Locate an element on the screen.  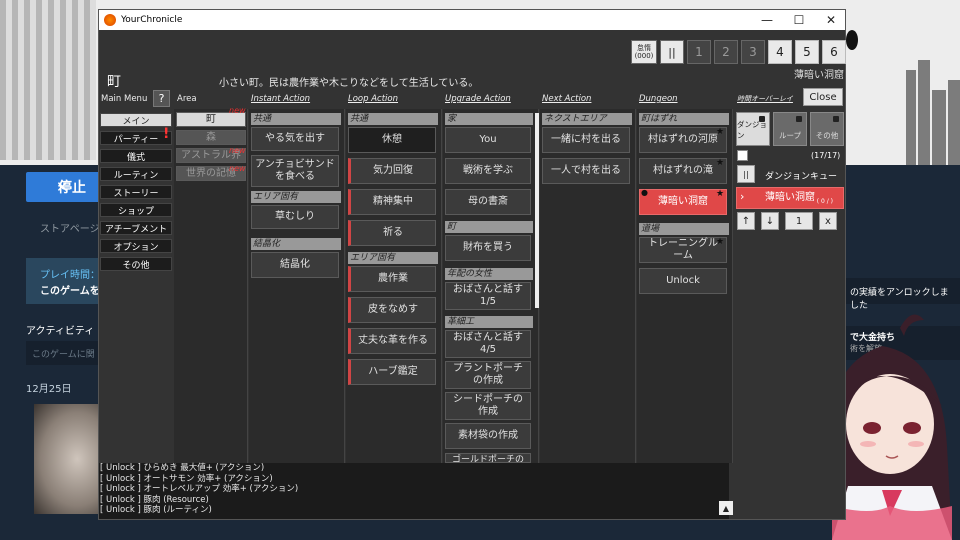
col-upgrade-action: Upgrade Action is located at coordinates (478, 99).